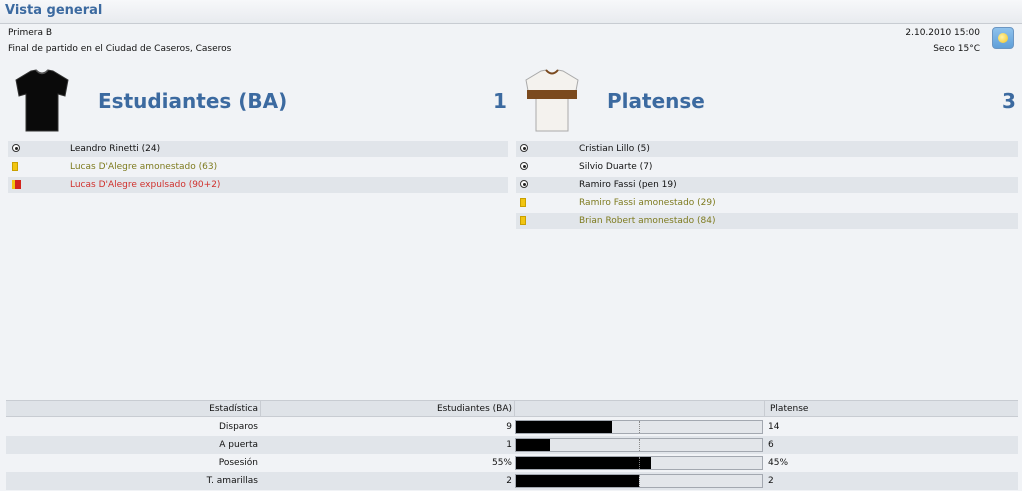 This screenshot has height=491, width=1022. Describe the element at coordinates (54, 10) in the screenshot. I see `window-title: Vista general` at that location.